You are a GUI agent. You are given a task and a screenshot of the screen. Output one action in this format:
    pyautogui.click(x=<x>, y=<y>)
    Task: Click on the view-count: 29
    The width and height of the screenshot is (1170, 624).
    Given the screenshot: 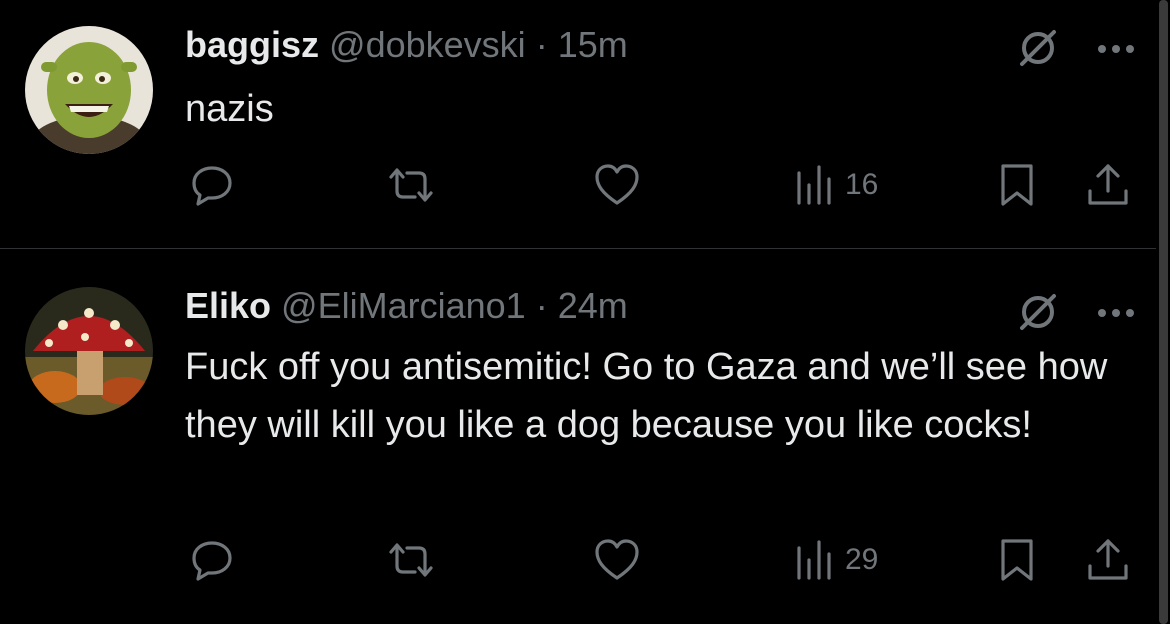 What is the action you would take?
    pyautogui.click(x=862, y=559)
    